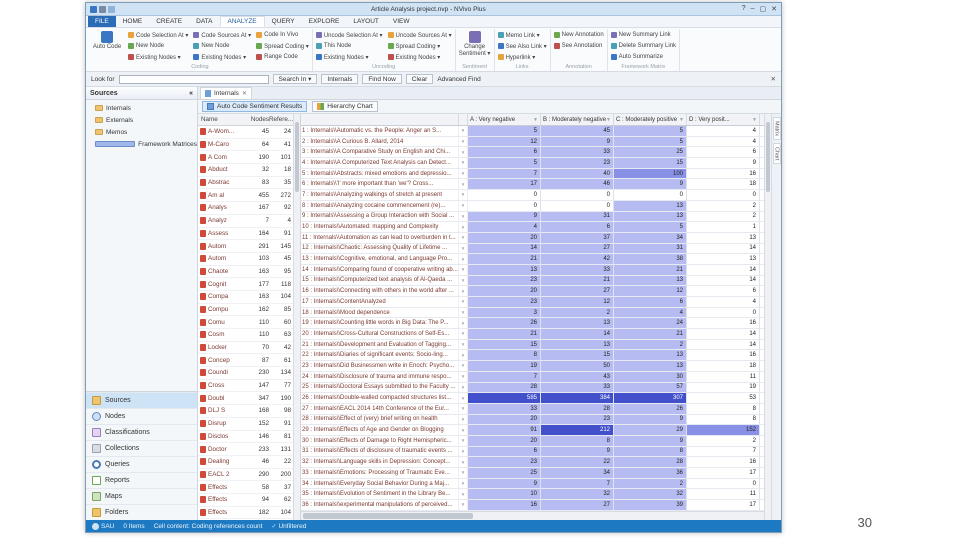  I want to click on source-row: Disclos 146 81, so click(245, 437).